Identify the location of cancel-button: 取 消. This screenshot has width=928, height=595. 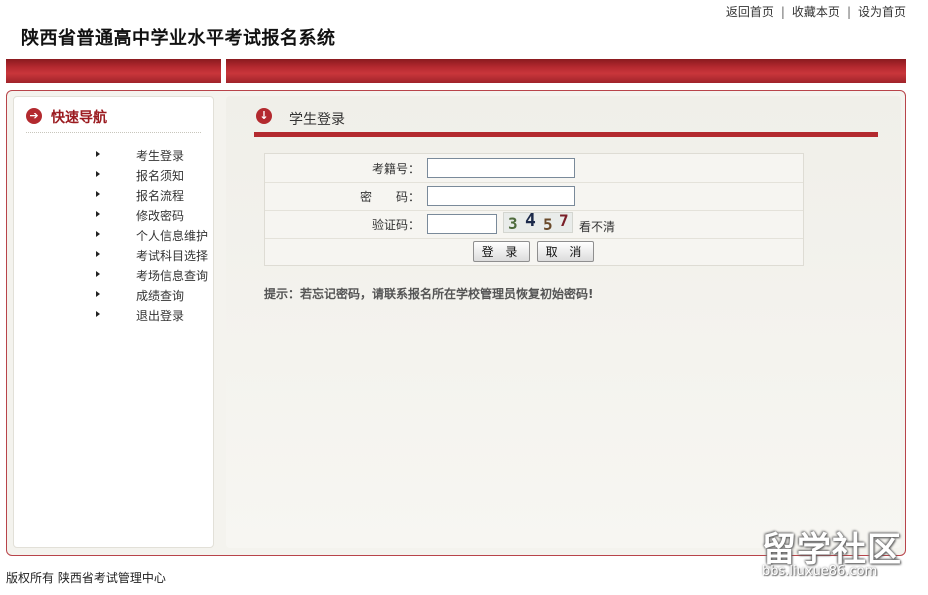
(565, 251).